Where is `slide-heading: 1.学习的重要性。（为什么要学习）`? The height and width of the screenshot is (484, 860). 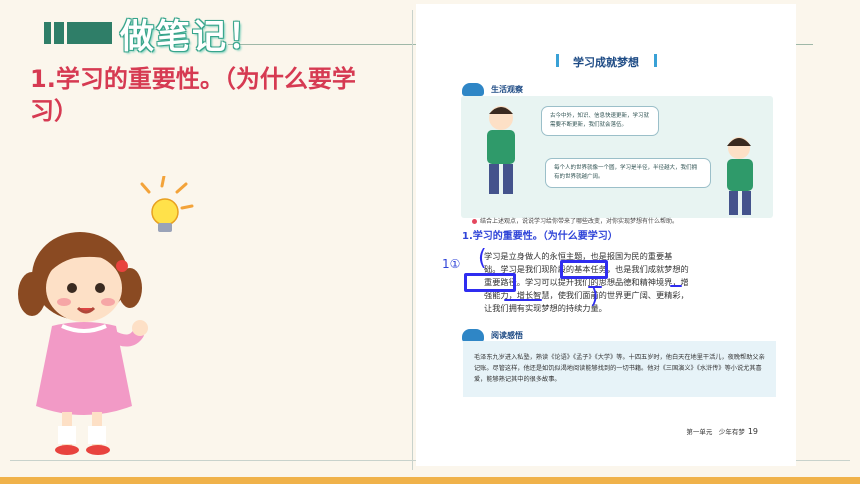 slide-heading: 1.学习的重要性。（为什么要学习） is located at coordinates (193, 95).